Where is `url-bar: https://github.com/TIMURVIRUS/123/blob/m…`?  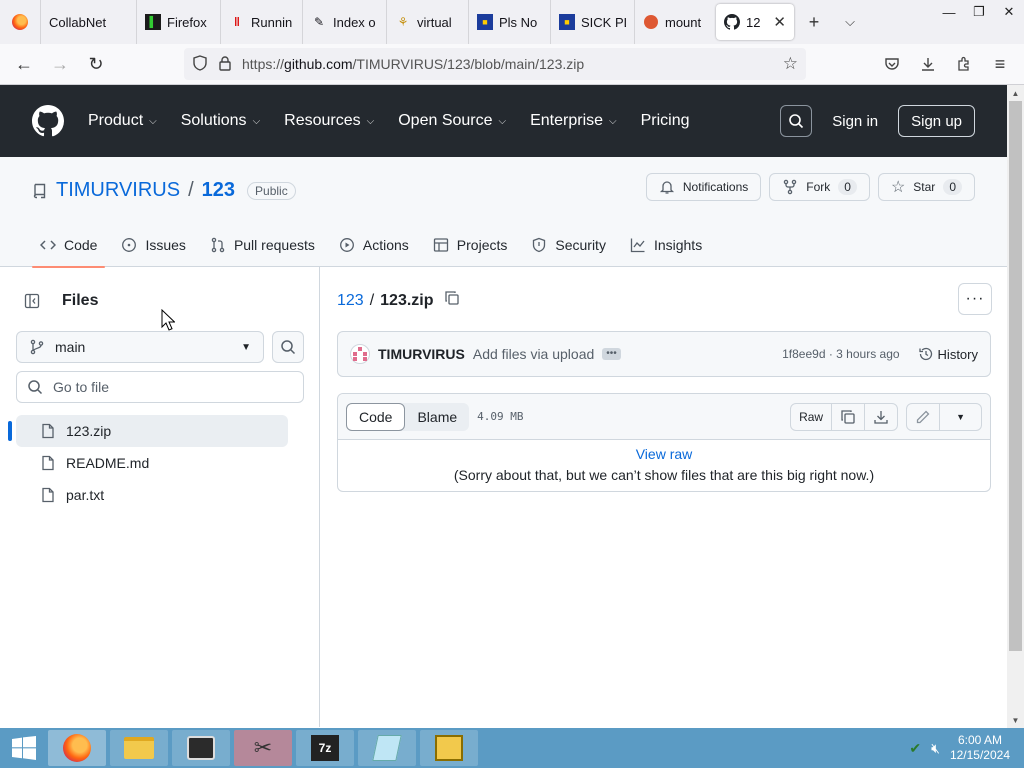
url-bar: https://github.com/TIMURVIRUS/123/blob/m… is located at coordinates (495, 64).